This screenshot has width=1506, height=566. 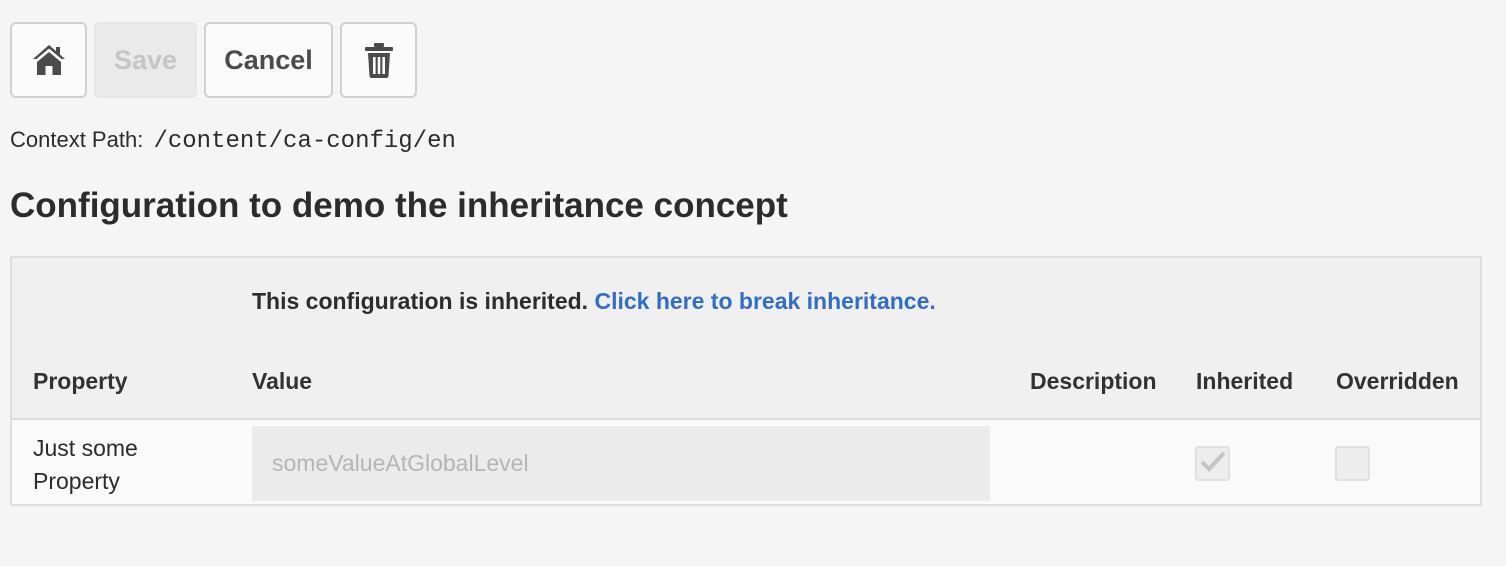 I want to click on column-header-overridden: Overridden, so click(x=1397, y=381).